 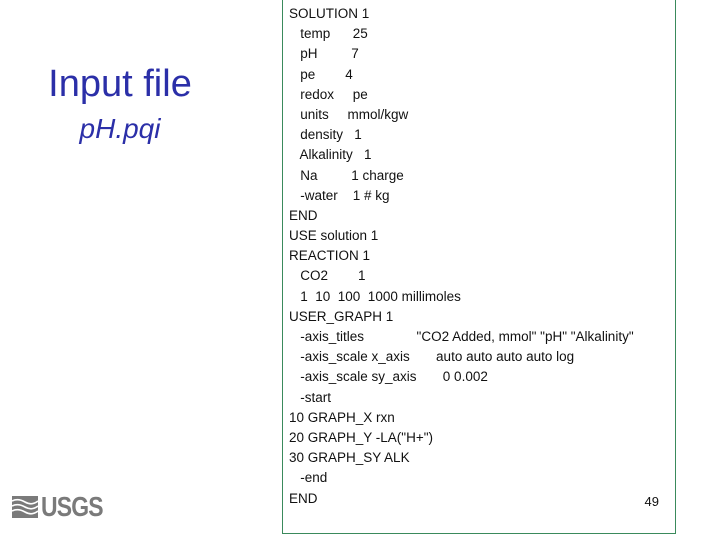 What do you see at coordinates (361, 437) in the screenshot?
I see `code-line: 20 GRAPH_Y -LA("H+")` at bounding box center [361, 437].